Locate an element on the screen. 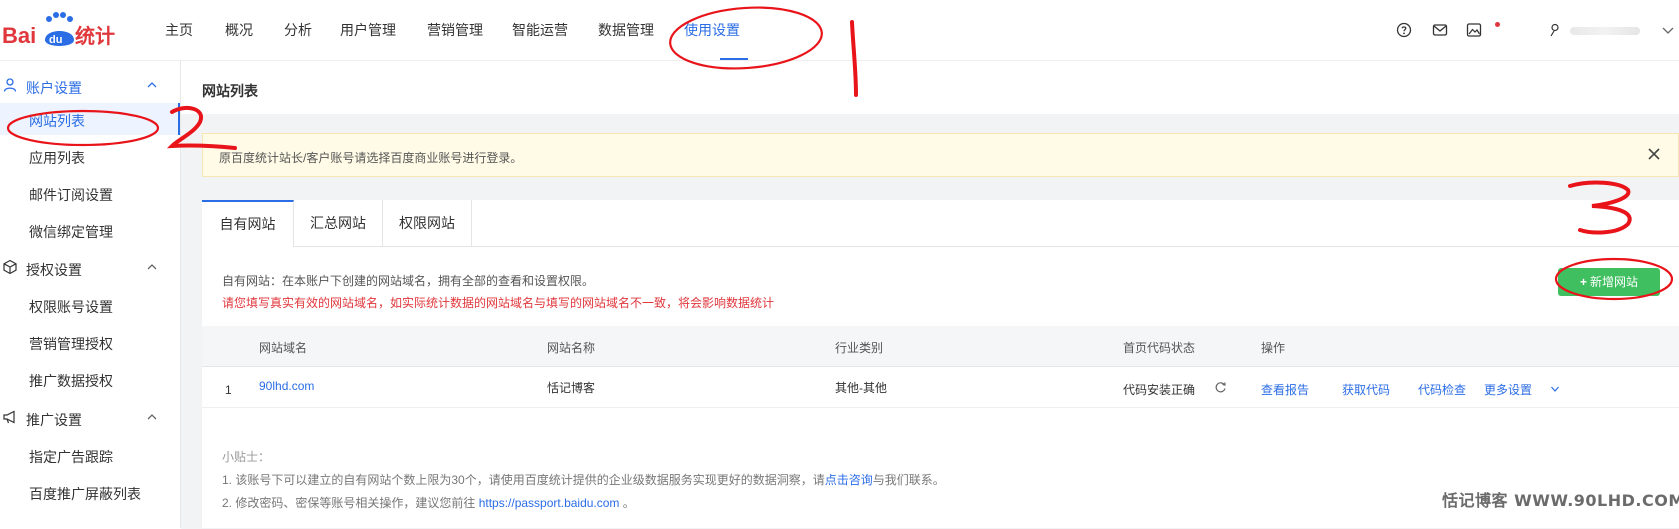  nav-marketing-management: 营销管理 is located at coordinates (455, 30).